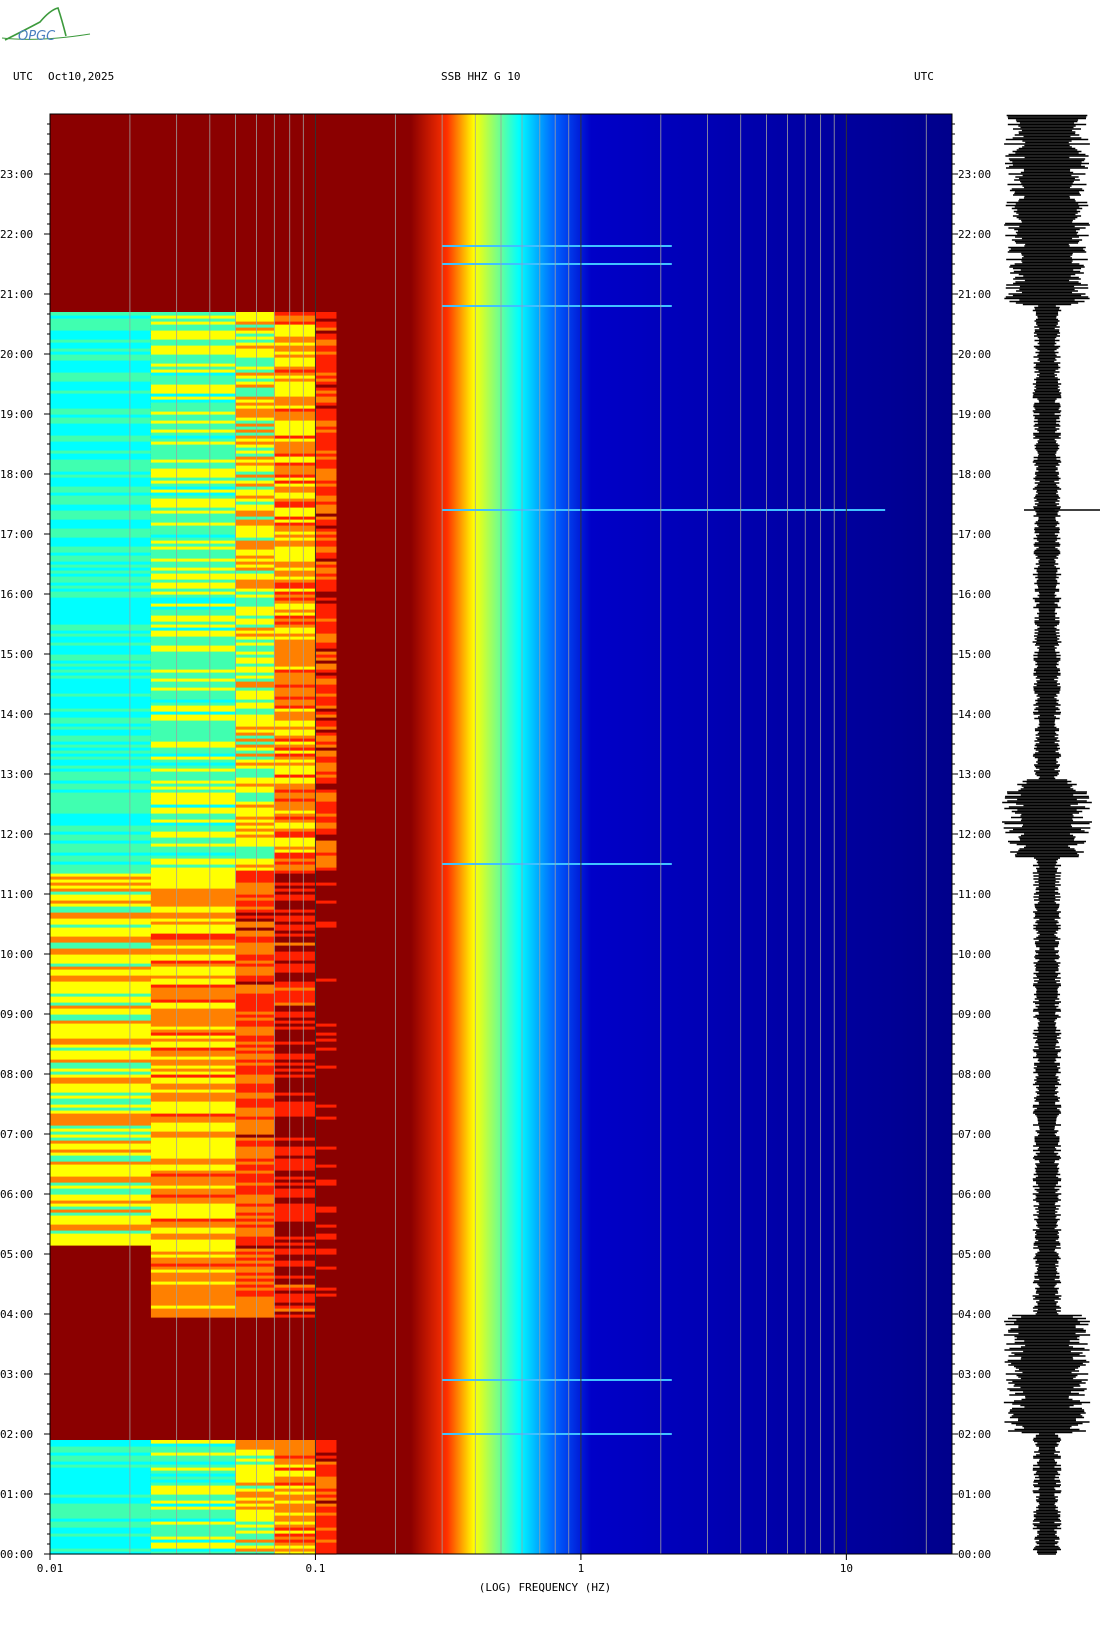 The image size is (1102, 1634). Describe the element at coordinates (1051, 834) in the screenshot. I see `seismogram-trace` at that location.